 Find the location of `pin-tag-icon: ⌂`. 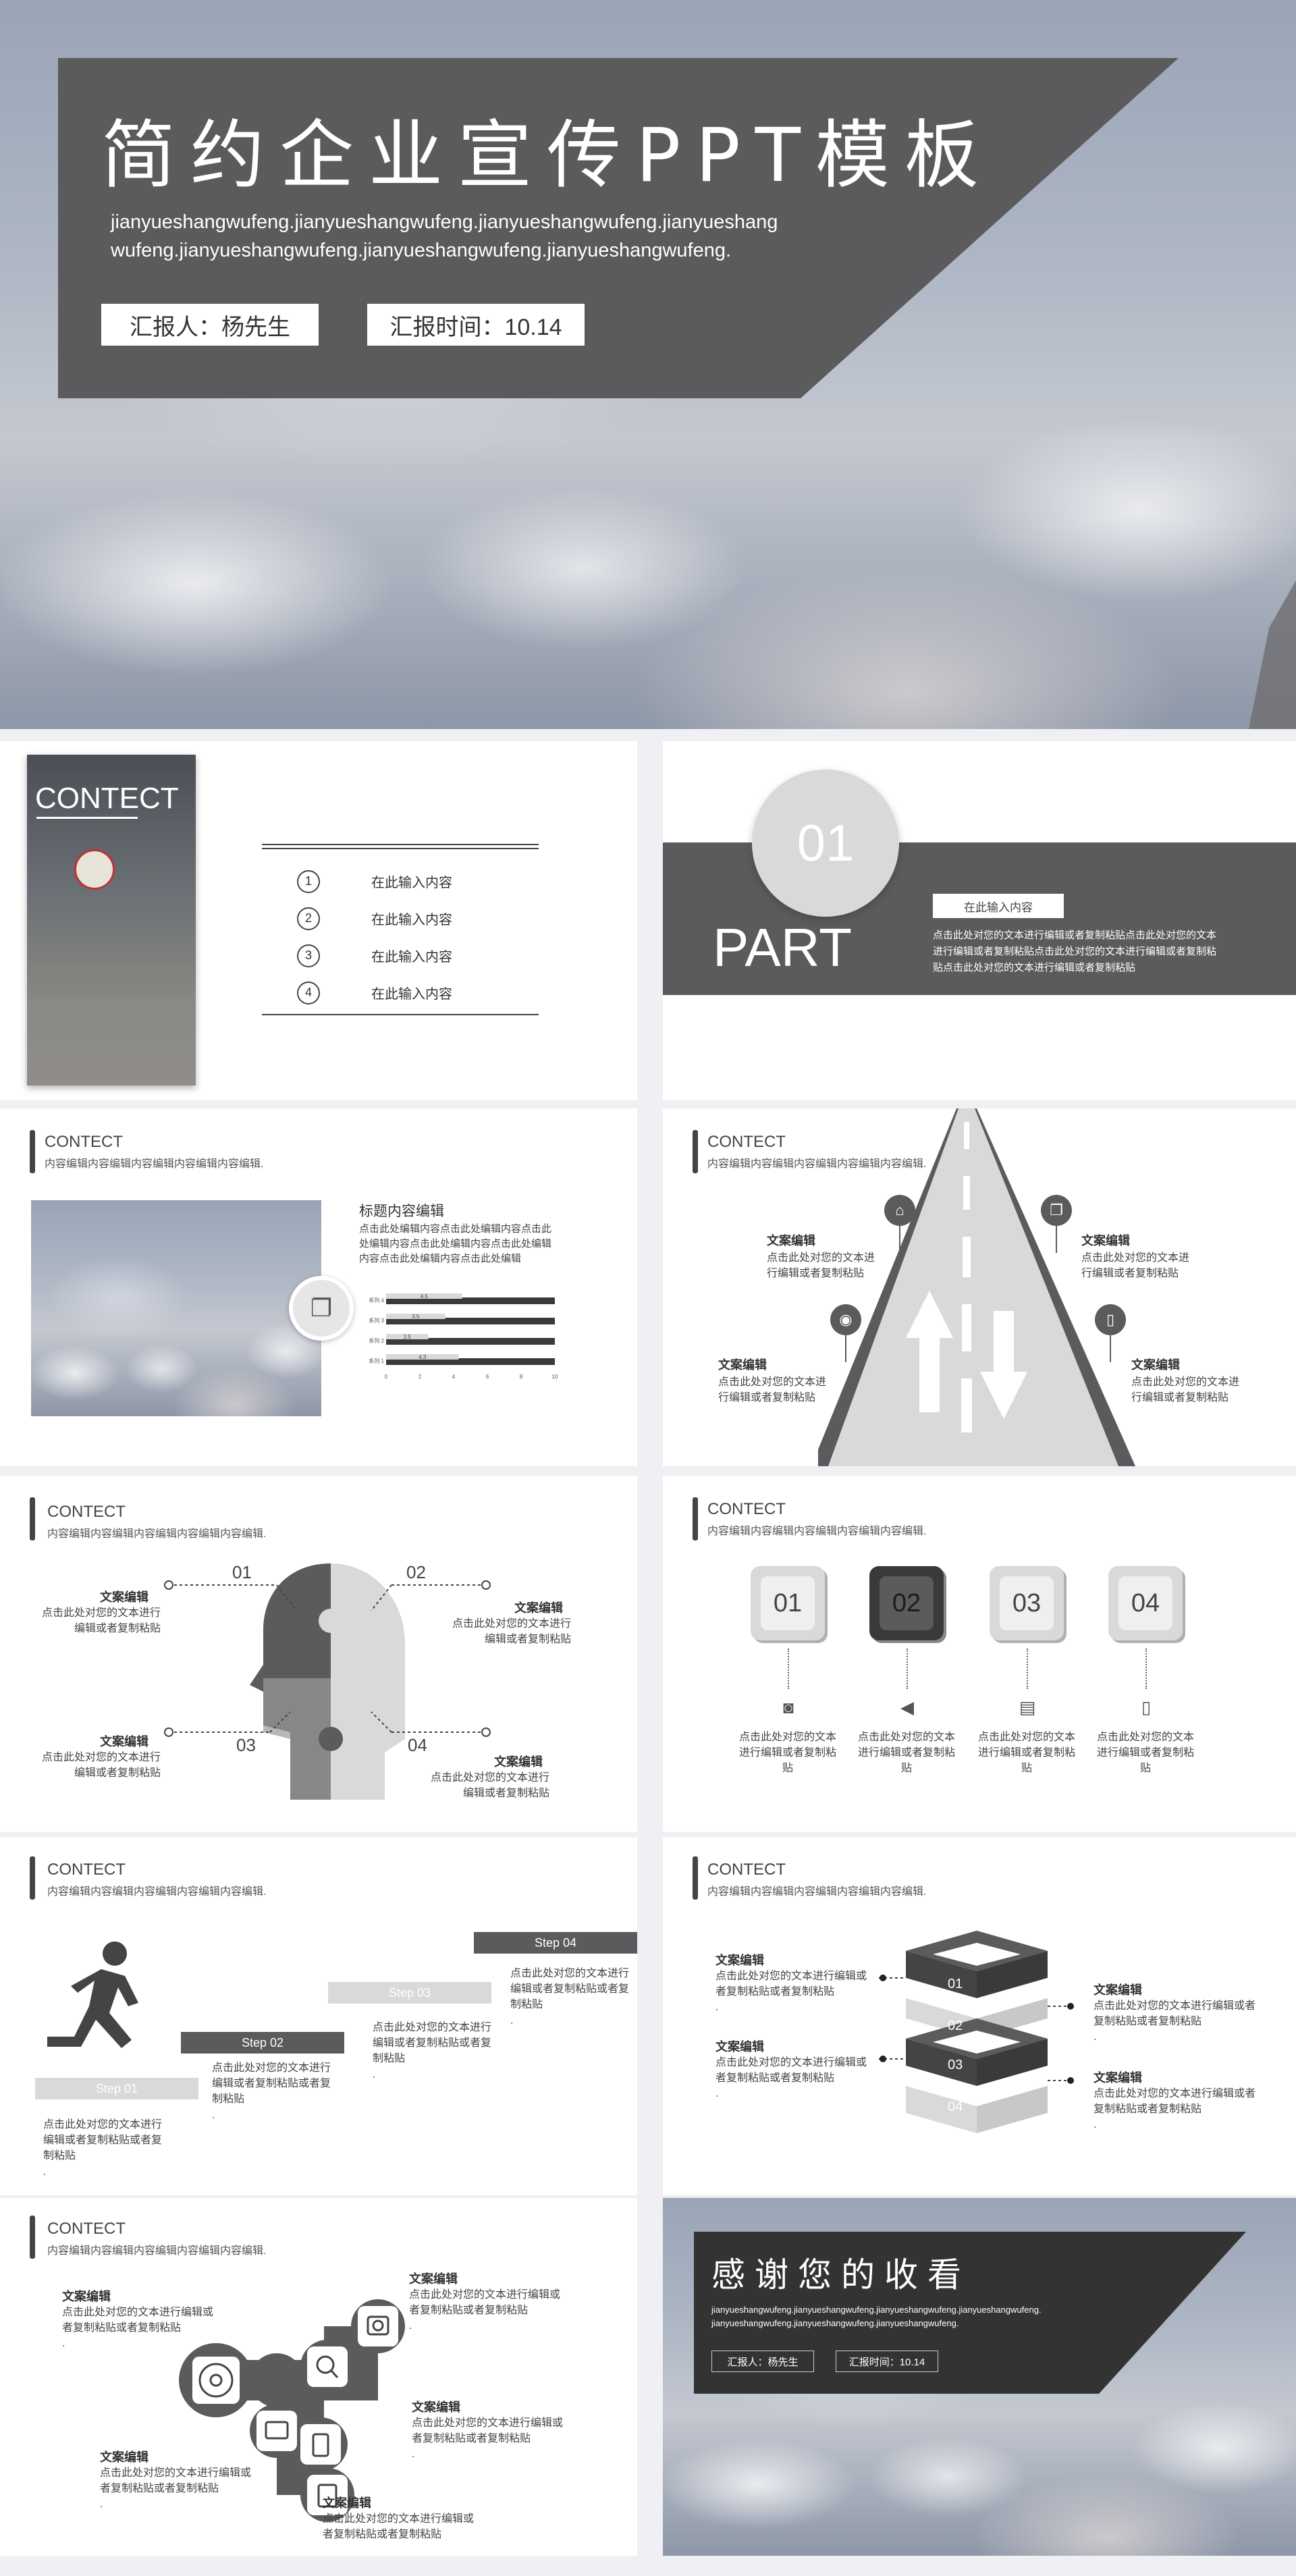

pin-tag-icon: ⌂ is located at coordinates (900, 1210).